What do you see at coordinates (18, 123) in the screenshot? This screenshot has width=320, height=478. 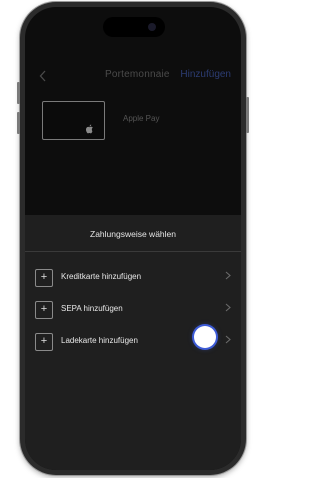 I see `volume-down-button` at bounding box center [18, 123].